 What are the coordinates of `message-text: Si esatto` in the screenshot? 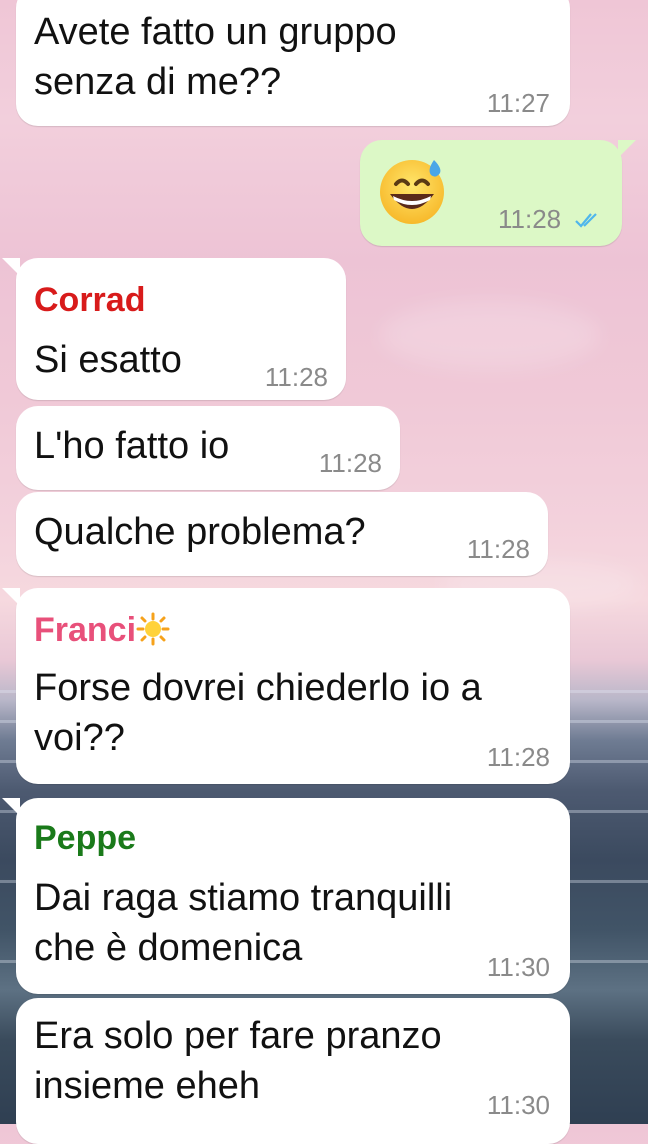 It's located at (108, 360).